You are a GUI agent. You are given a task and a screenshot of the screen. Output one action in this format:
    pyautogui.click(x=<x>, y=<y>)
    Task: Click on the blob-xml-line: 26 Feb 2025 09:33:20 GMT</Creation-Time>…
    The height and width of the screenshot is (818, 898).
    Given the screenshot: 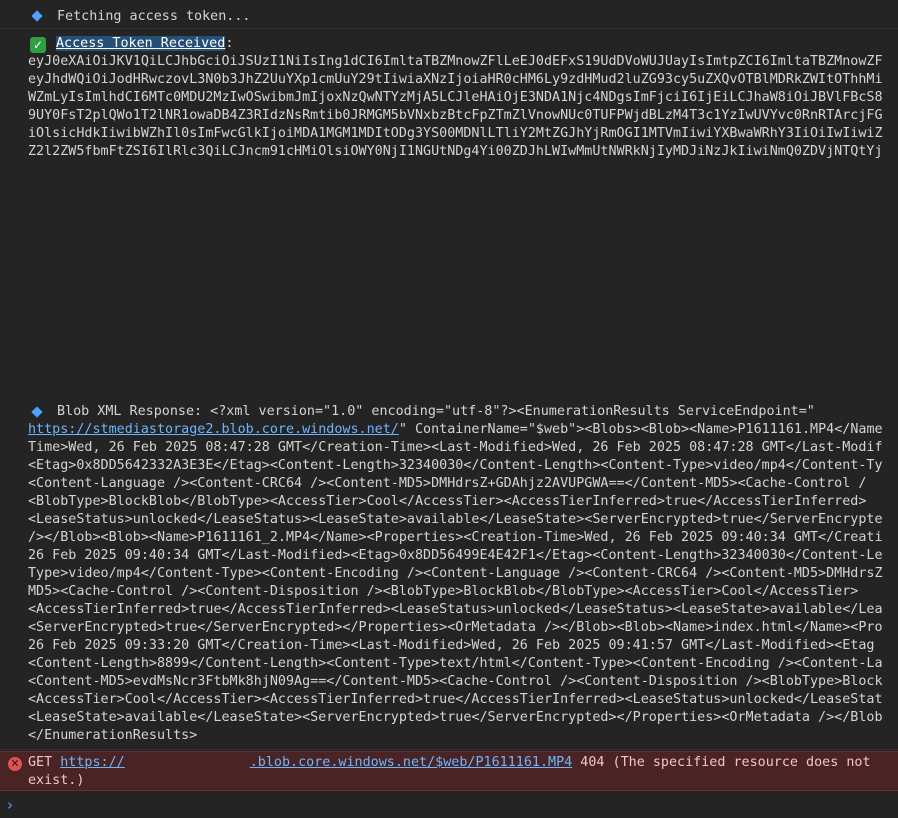 What is the action you would take?
    pyautogui.click(x=451, y=645)
    